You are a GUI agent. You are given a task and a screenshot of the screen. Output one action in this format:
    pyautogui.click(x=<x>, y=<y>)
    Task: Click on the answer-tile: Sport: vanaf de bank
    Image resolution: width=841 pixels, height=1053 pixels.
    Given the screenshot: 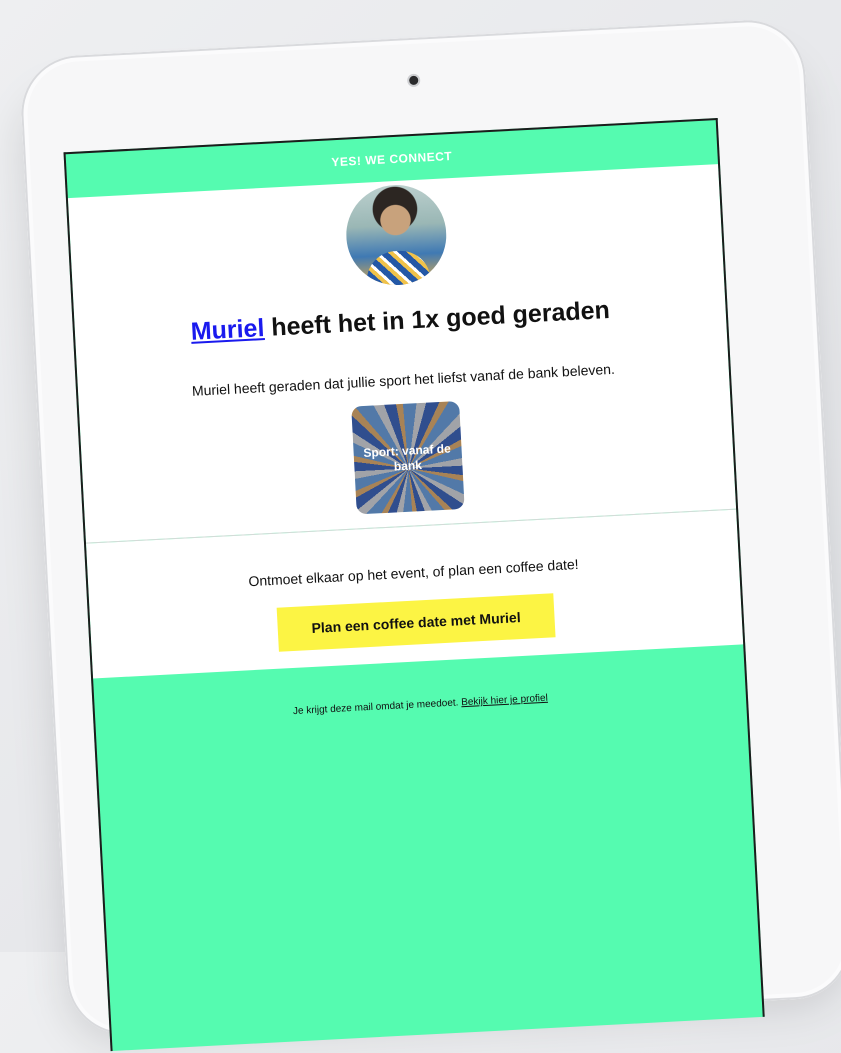 What is the action you would take?
    pyautogui.click(x=407, y=457)
    